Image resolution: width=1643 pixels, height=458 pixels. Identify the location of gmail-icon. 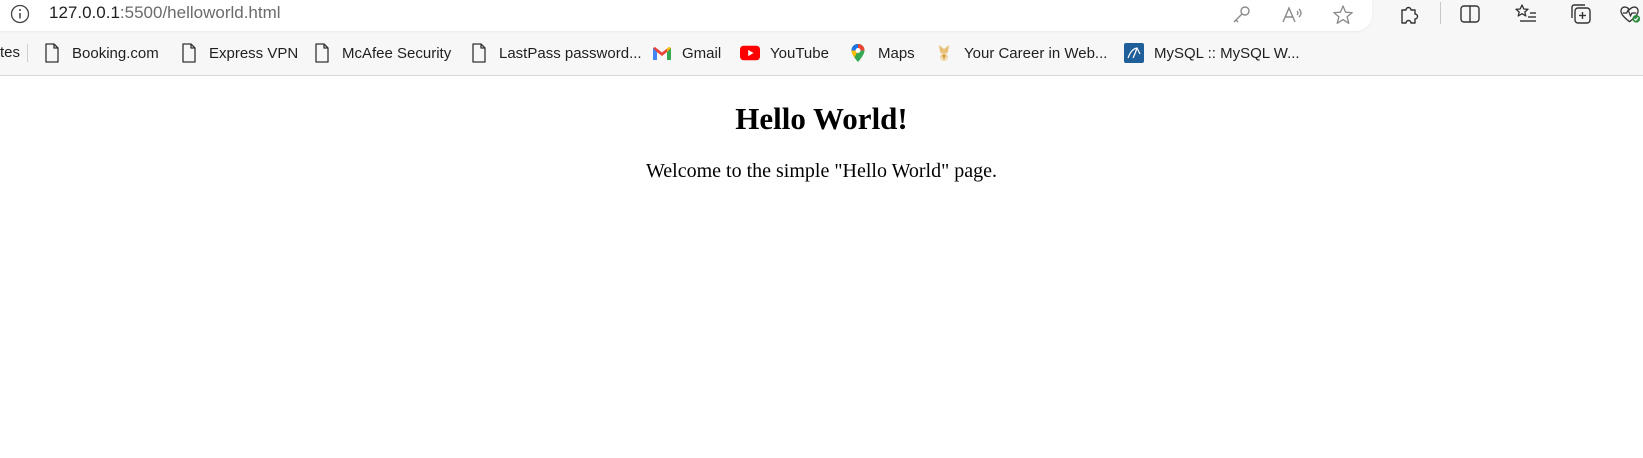
(662, 53).